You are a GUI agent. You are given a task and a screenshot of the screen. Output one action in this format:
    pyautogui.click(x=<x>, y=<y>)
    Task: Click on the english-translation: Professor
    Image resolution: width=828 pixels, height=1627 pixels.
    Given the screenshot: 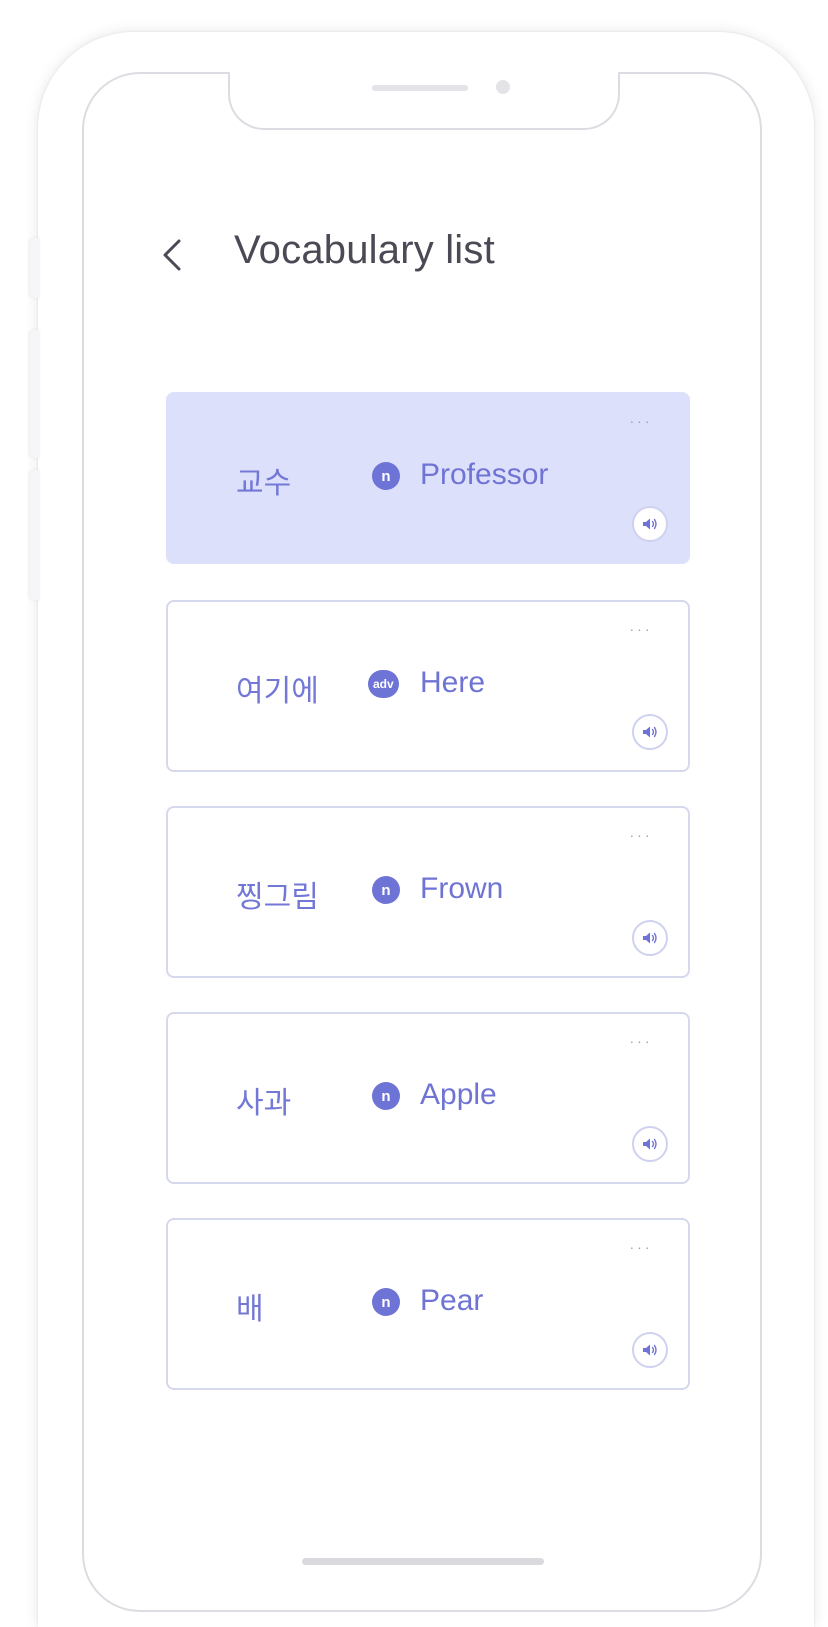 What is the action you would take?
    pyautogui.click(x=484, y=474)
    